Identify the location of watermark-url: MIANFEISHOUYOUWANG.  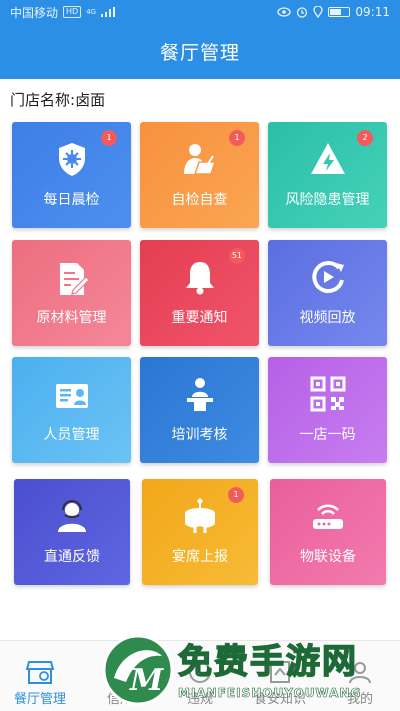
(270, 693).